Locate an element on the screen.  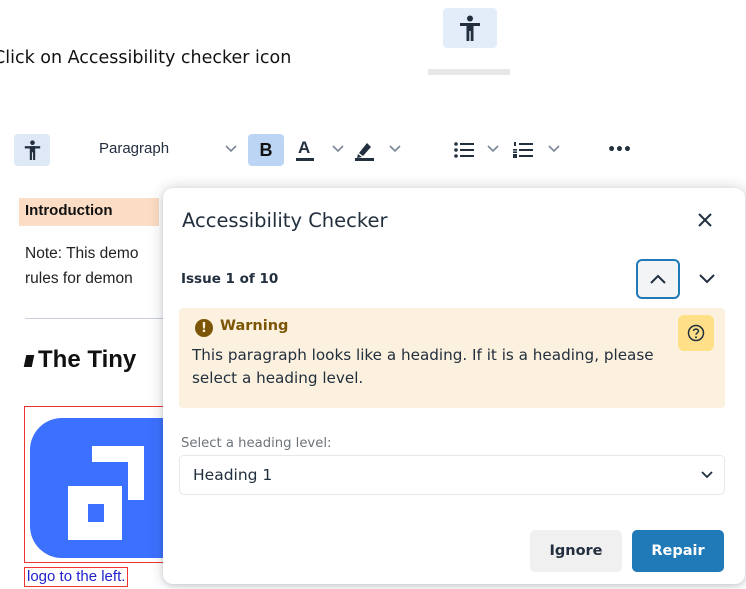
bold-button: B is located at coordinates (266, 150).